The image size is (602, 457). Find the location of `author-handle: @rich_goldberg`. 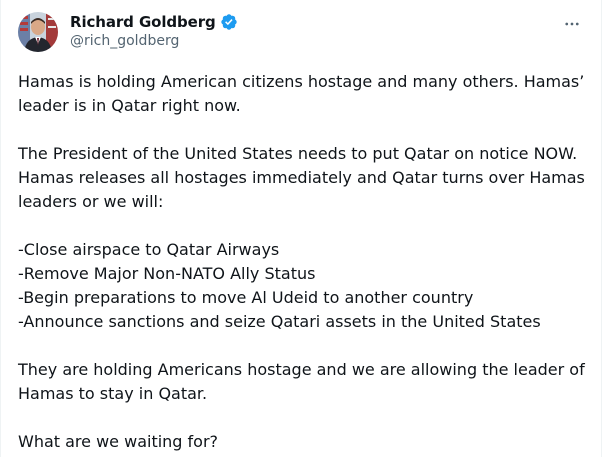

author-handle: @rich_goldberg is located at coordinates (124, 41).